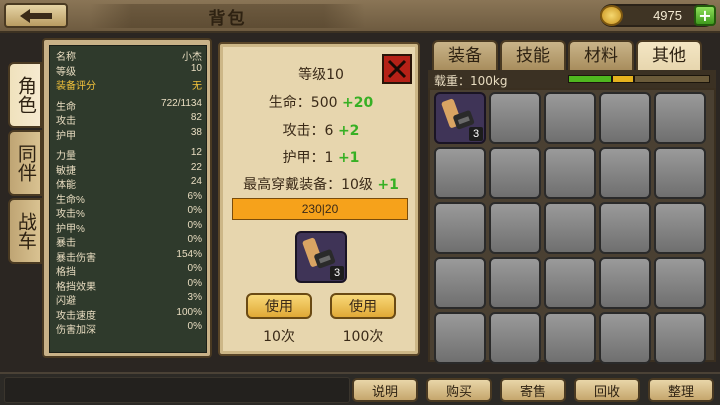 This screenshot has width=720, height=405. Describe the element at coordinates (337, 273) in the screenshot. I see `item-count-badge: 3` at that location.